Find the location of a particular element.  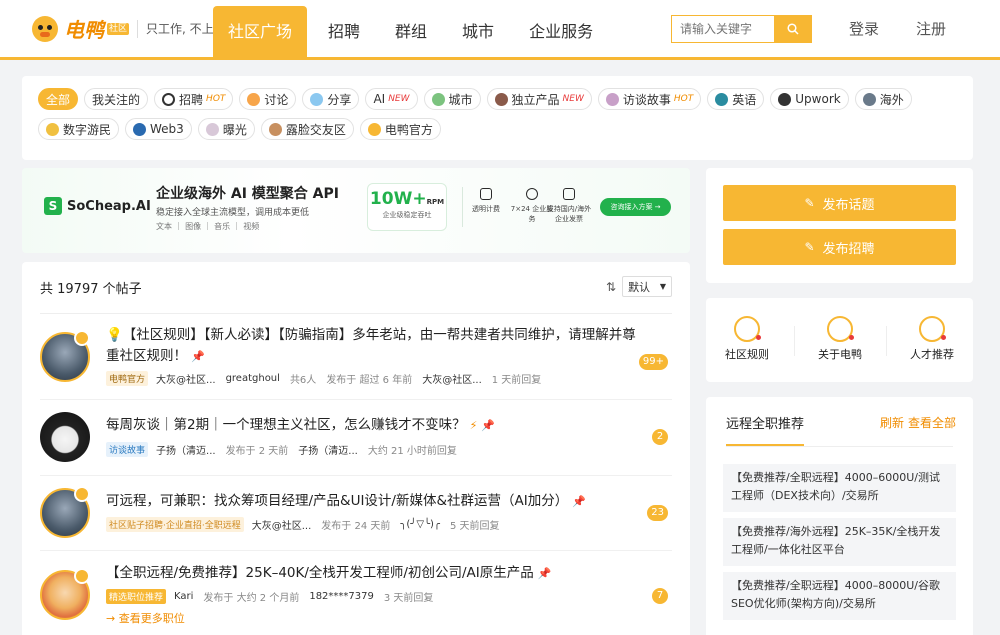

tag-label: Upwork is located at coordinates (818, 99).